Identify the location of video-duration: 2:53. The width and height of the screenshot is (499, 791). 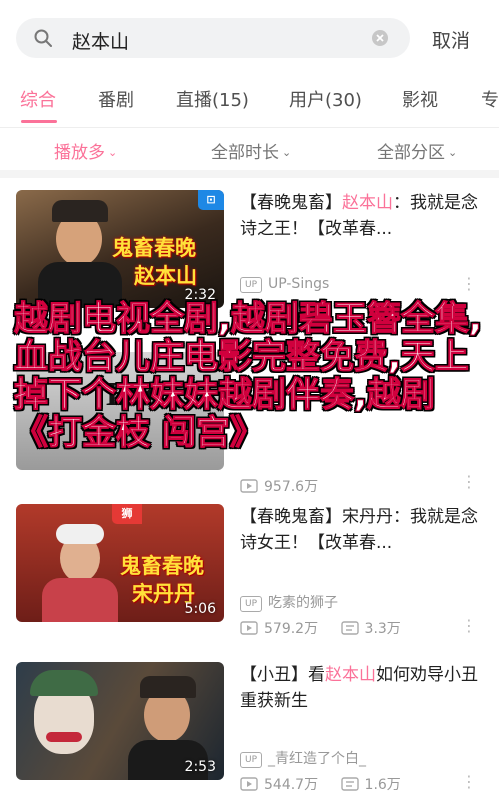
(200, 767).